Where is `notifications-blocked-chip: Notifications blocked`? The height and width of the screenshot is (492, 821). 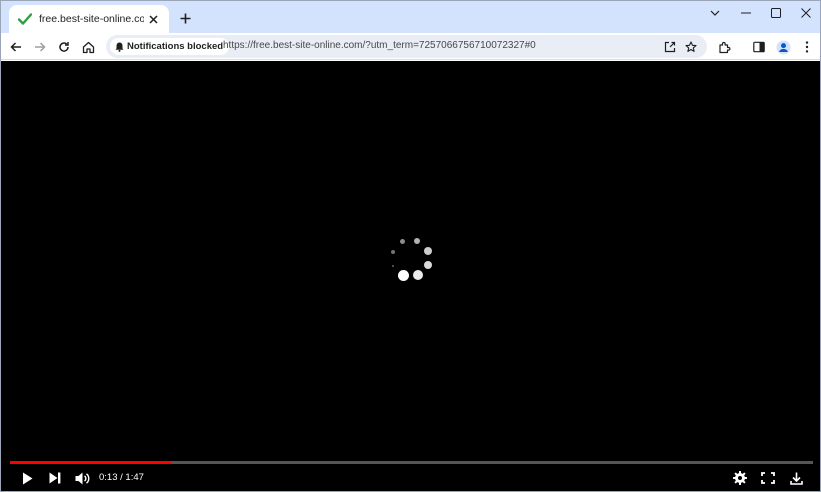 notifications-blocked-chip: Notifications blocked is located at coordinates (170, 46).